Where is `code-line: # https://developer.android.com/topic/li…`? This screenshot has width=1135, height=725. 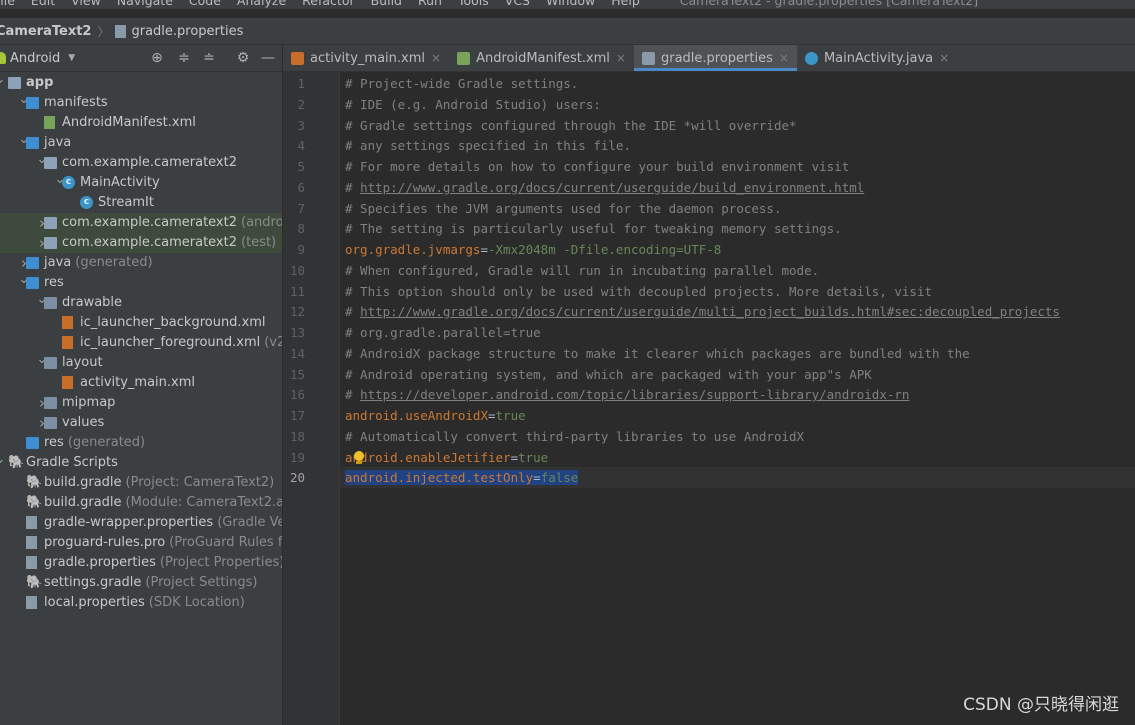 code-line: # https://developer.android.com/topic/li… is located at coordinates (627, 394).